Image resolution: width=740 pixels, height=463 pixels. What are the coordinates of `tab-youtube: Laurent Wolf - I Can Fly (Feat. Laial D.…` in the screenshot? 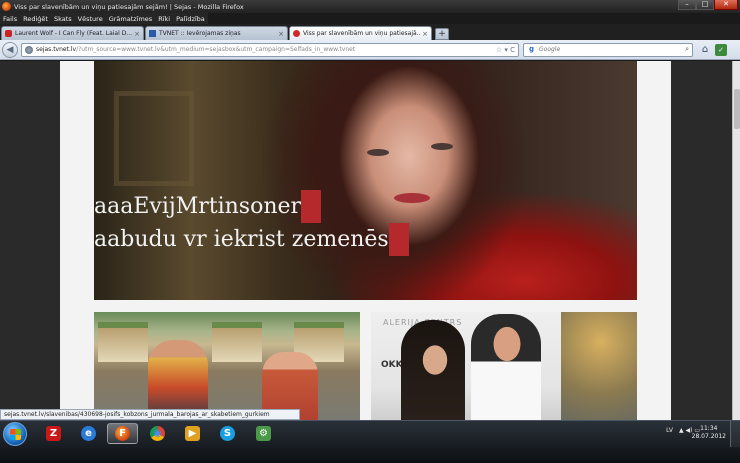 It's located at (72, 33).